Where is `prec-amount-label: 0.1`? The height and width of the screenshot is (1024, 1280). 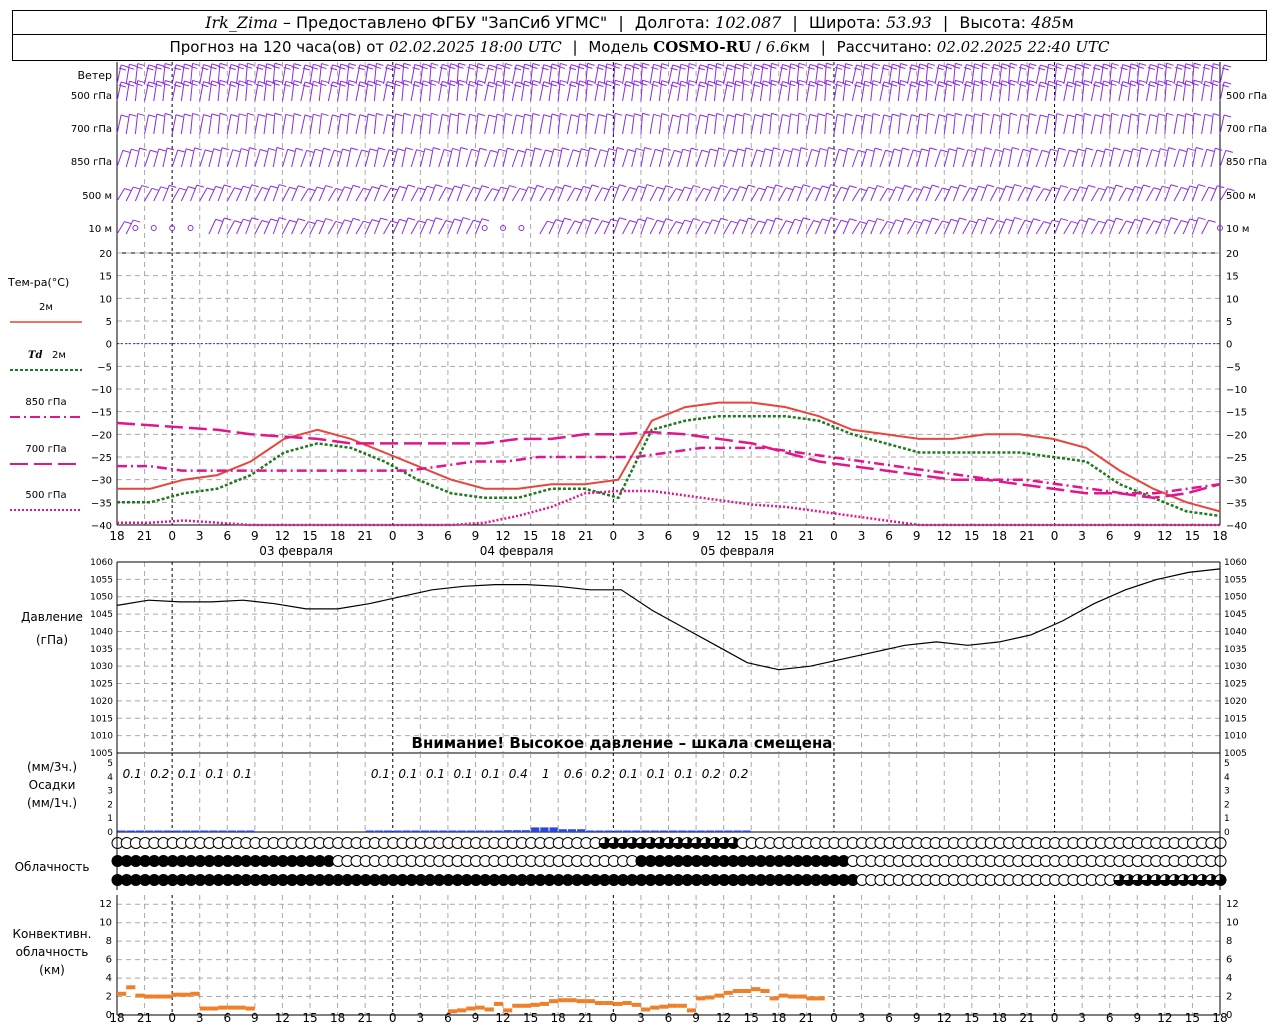
prec-amount-label: 0.1 is located at coordinates (242, 774).